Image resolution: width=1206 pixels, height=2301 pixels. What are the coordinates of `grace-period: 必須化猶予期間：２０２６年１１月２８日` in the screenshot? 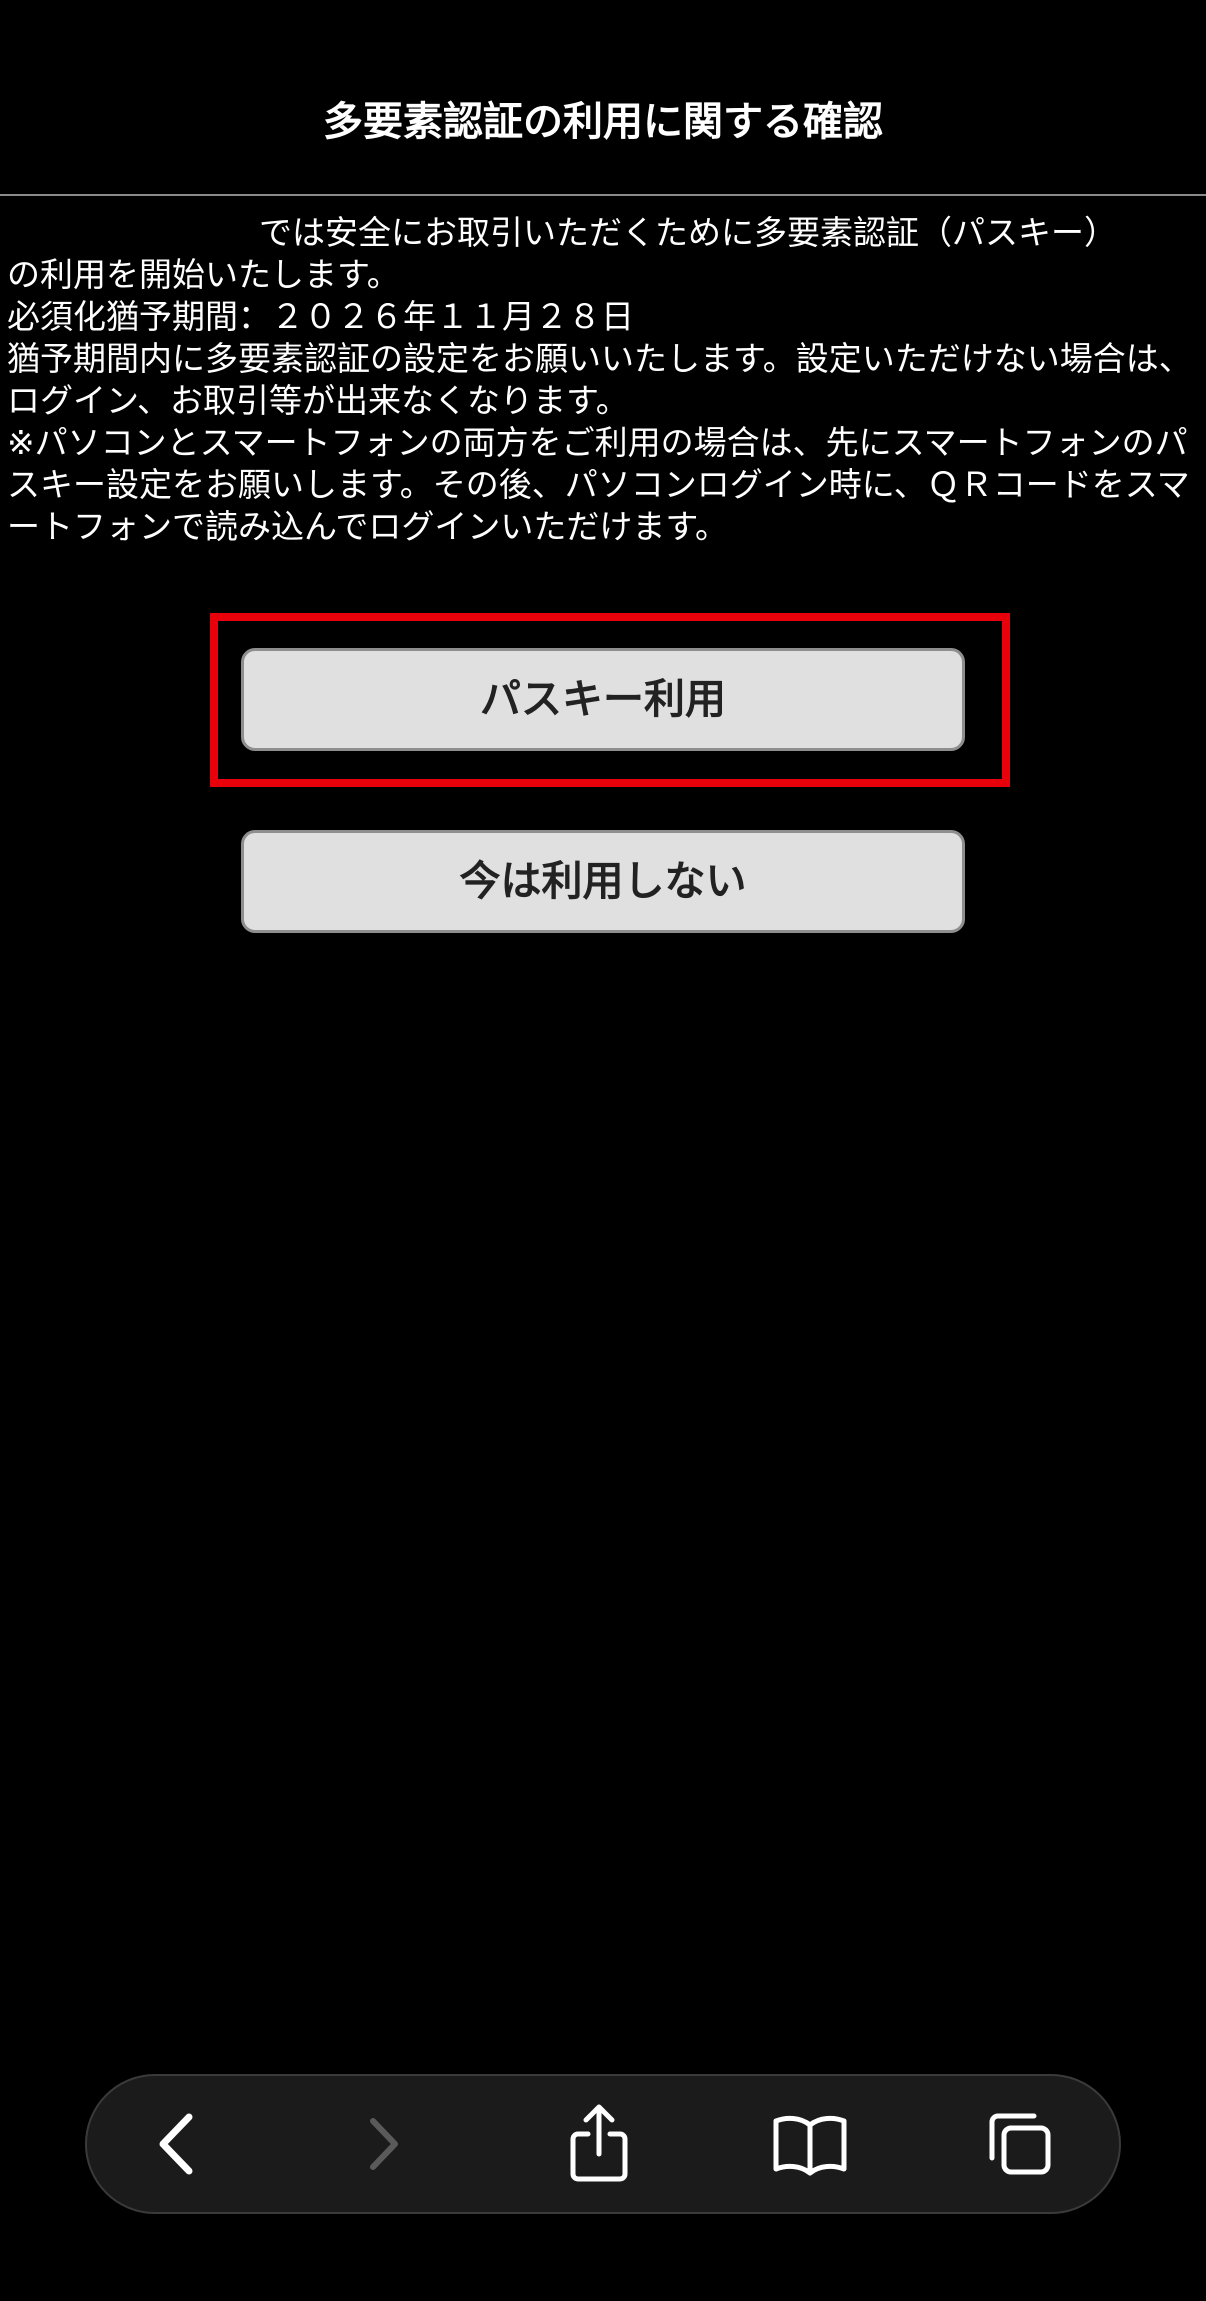 It's located at (320, 316).